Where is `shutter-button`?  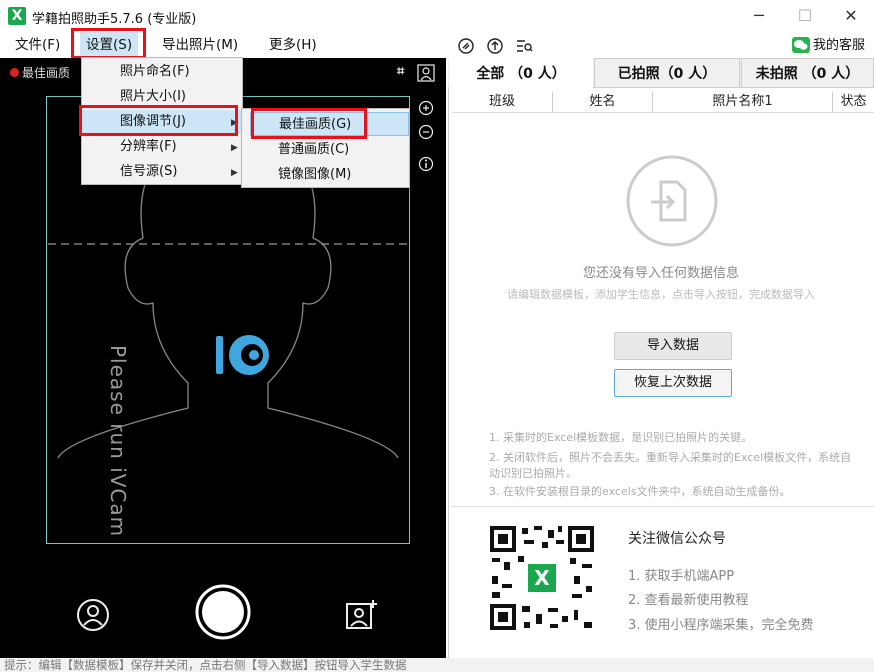
shutter-button is located at coordinates (223, 612).